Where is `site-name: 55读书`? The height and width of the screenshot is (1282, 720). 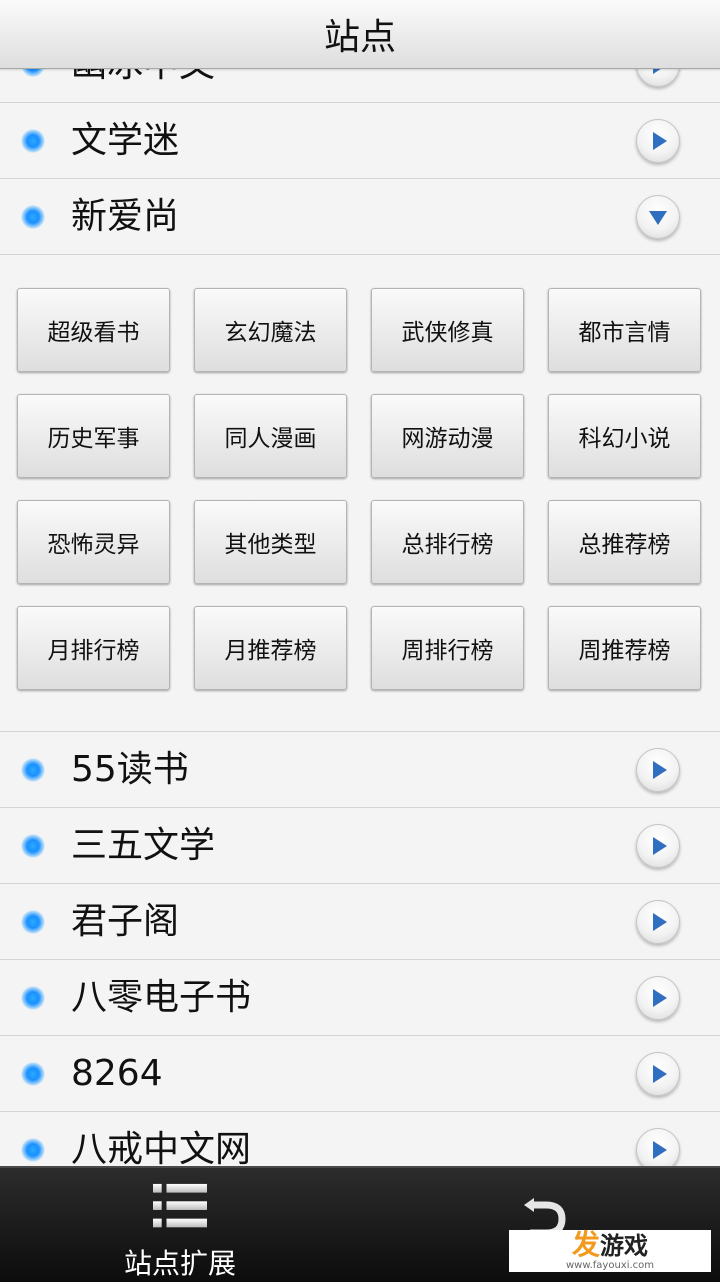
site-name: 55读书 is located at coordinates (130, 769).